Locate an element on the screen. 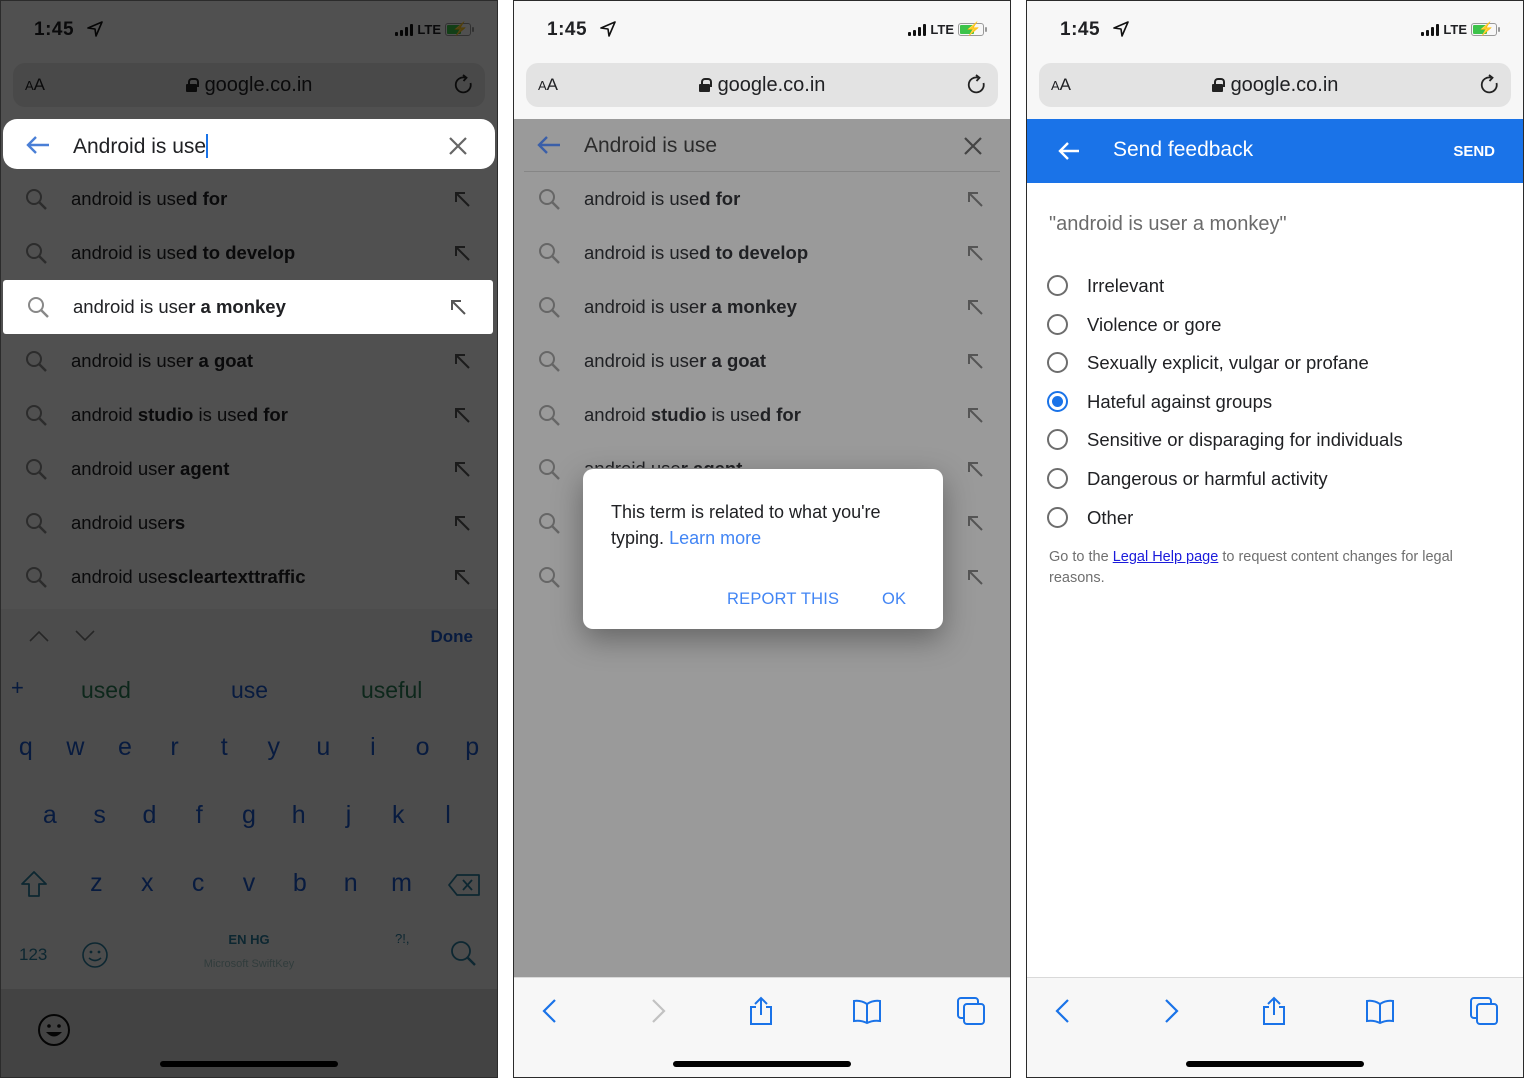 The width and height of the screenshot is (1524, 1078). prediction-1: used is located at coordinates (106, 690).